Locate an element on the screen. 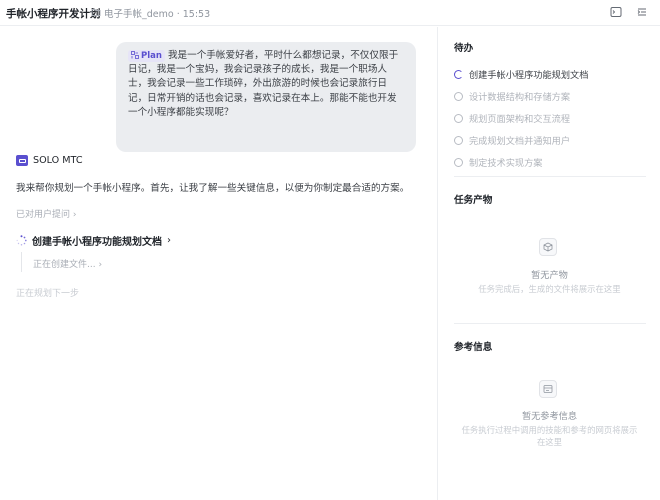 The width and height of the screenshot is (660, 500). planning-status: 正在规划下一步 is located at coordinates (48, 294).